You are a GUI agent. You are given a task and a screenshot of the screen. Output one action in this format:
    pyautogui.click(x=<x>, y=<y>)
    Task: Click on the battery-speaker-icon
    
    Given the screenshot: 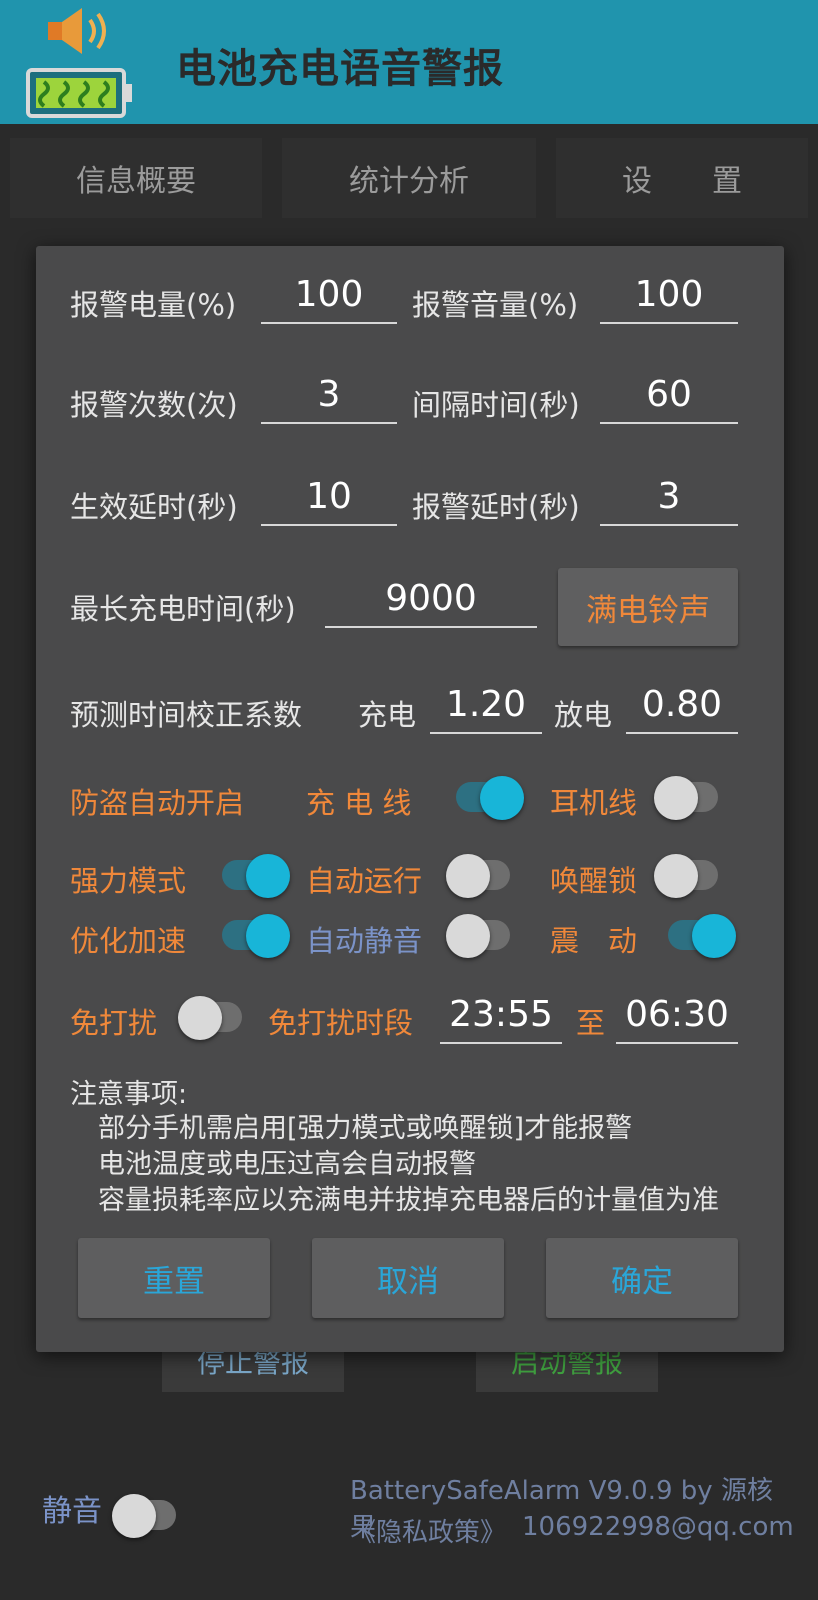 What is the action you would take?
    pyautogui.click(x=79, y=63)
    